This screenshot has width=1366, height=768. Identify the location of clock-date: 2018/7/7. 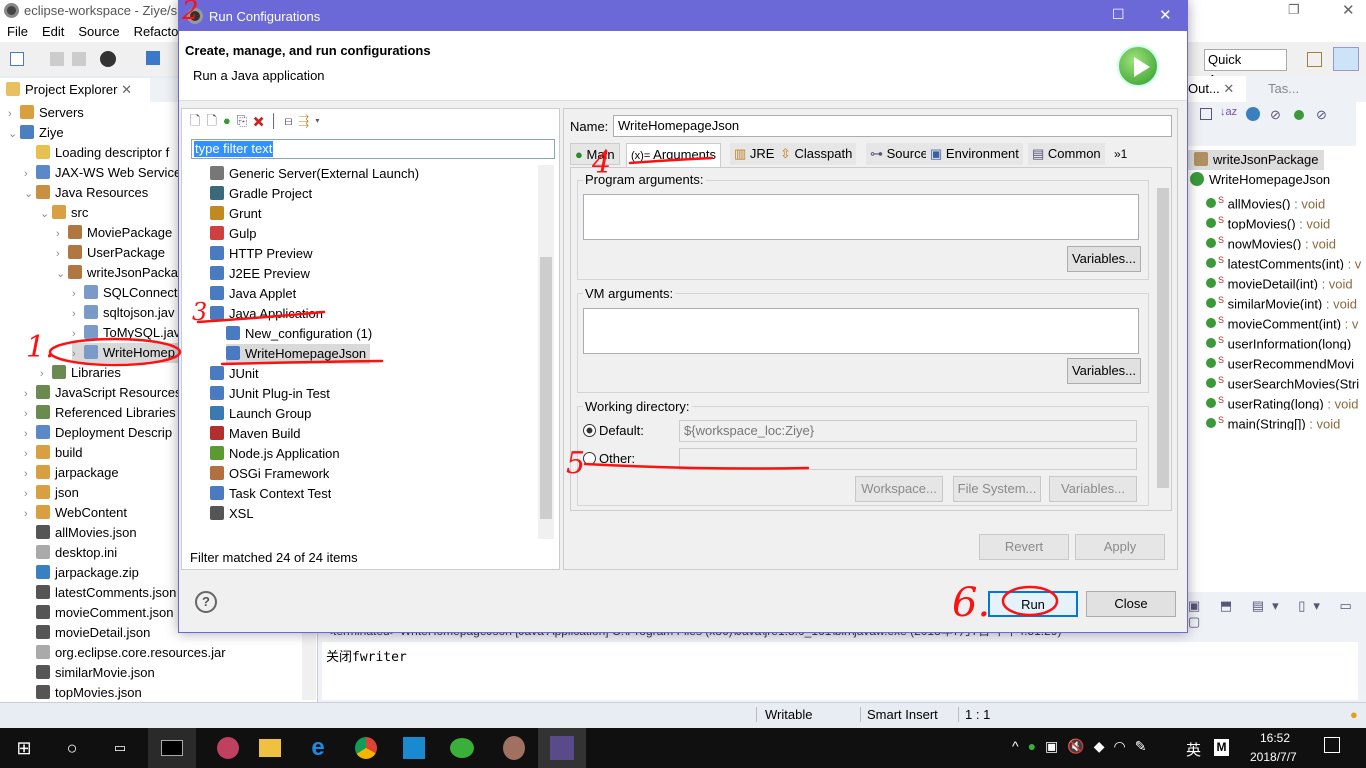
(1273, 757).